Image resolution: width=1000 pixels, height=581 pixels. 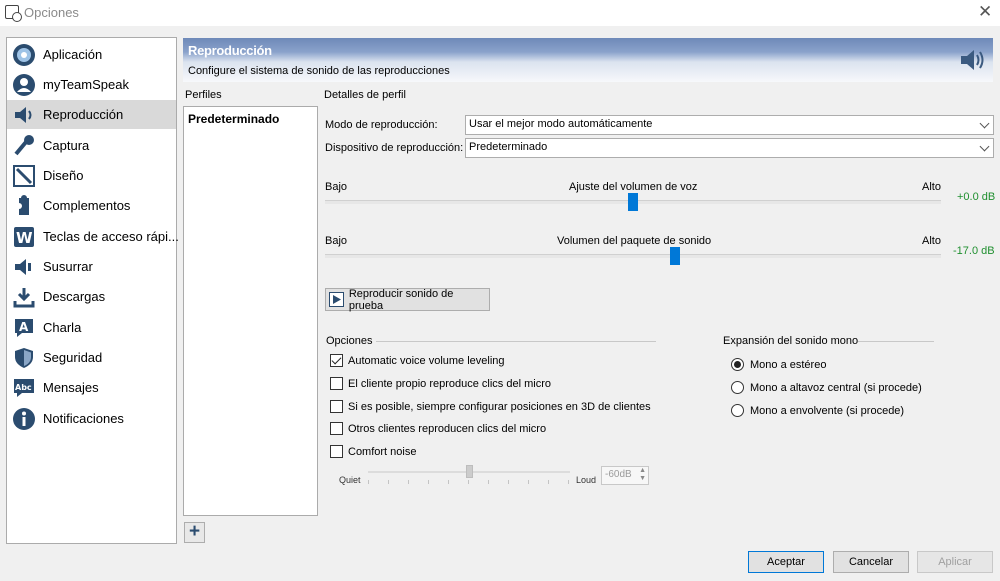 What do you see at coordinates (13, 13) in the screenshot?
I see `app-settings-icon` at bounding box center [13, 13].